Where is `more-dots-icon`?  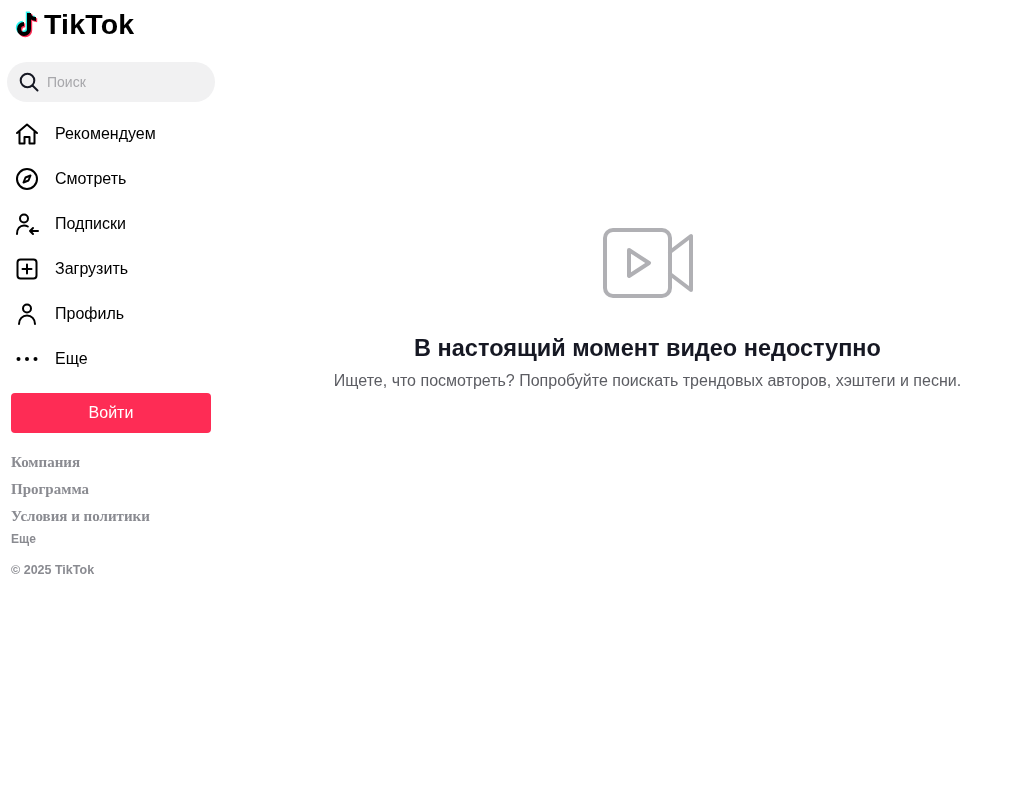 more-dots-icon is located at coordinates (27, 358).